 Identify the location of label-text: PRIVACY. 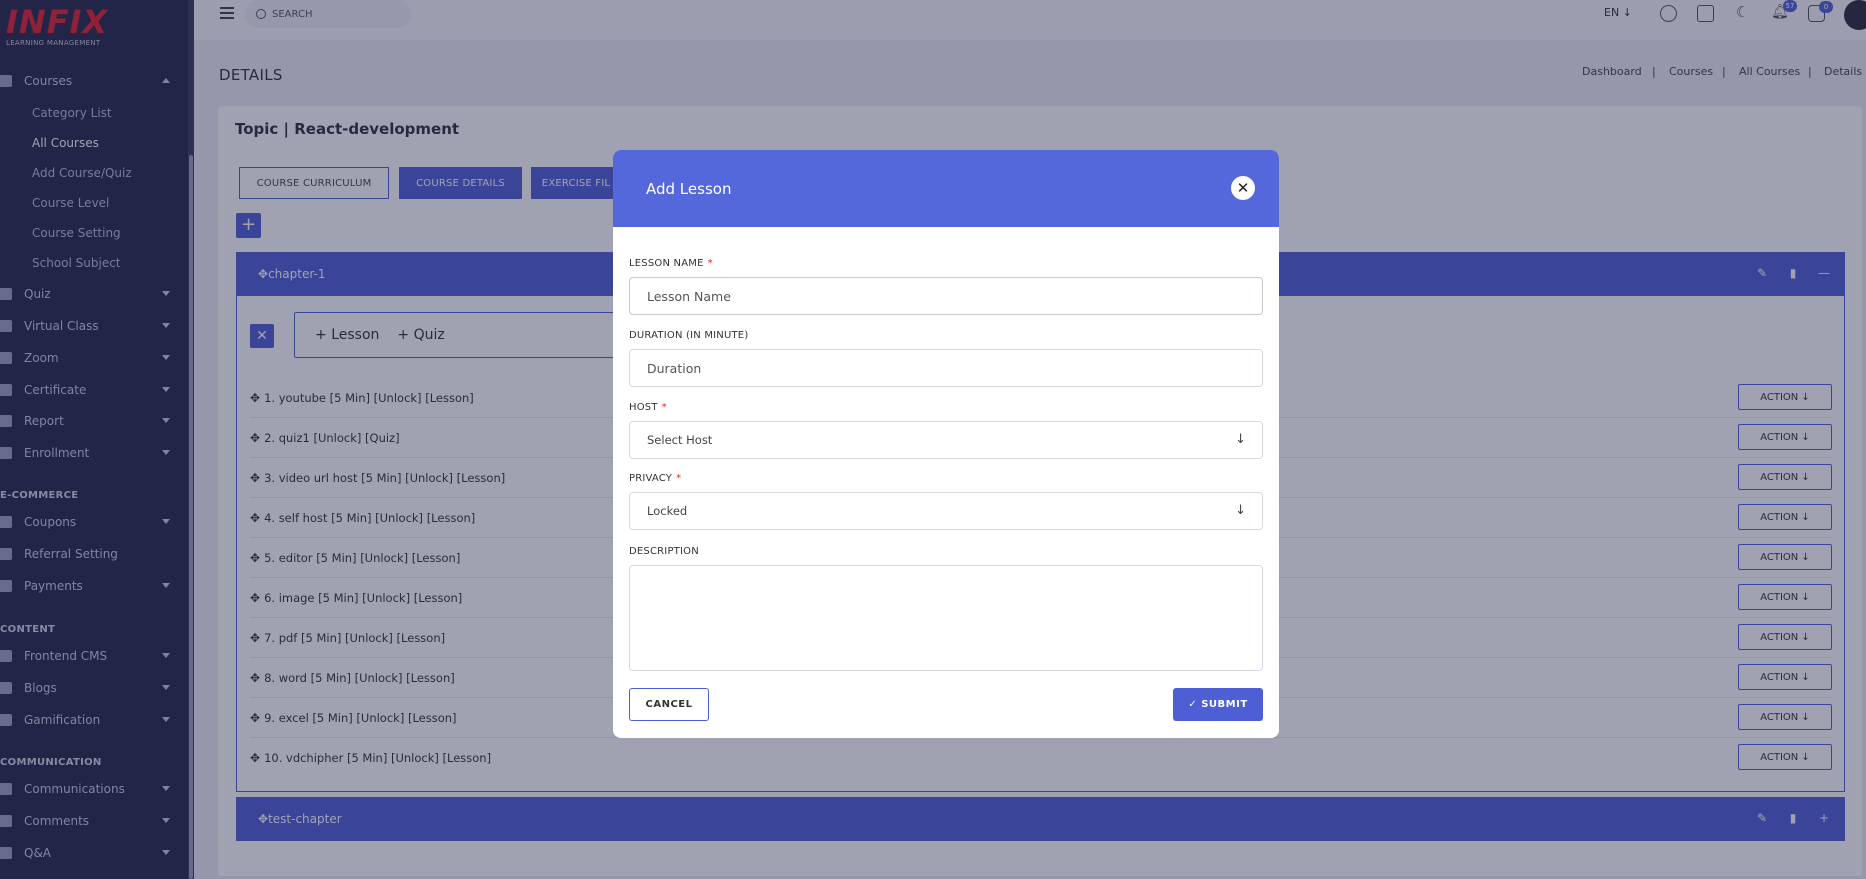
(651, 478).